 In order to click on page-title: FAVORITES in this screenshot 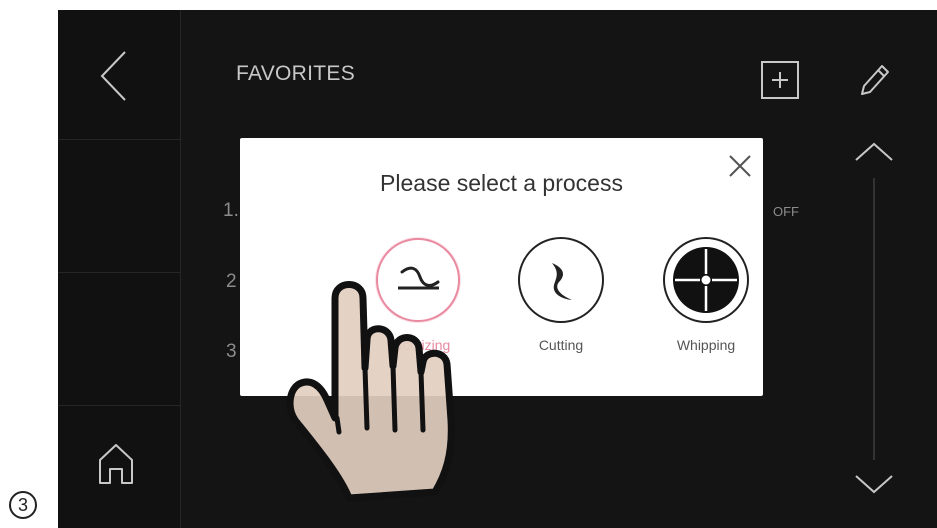, I will do `click(295, 73)`.